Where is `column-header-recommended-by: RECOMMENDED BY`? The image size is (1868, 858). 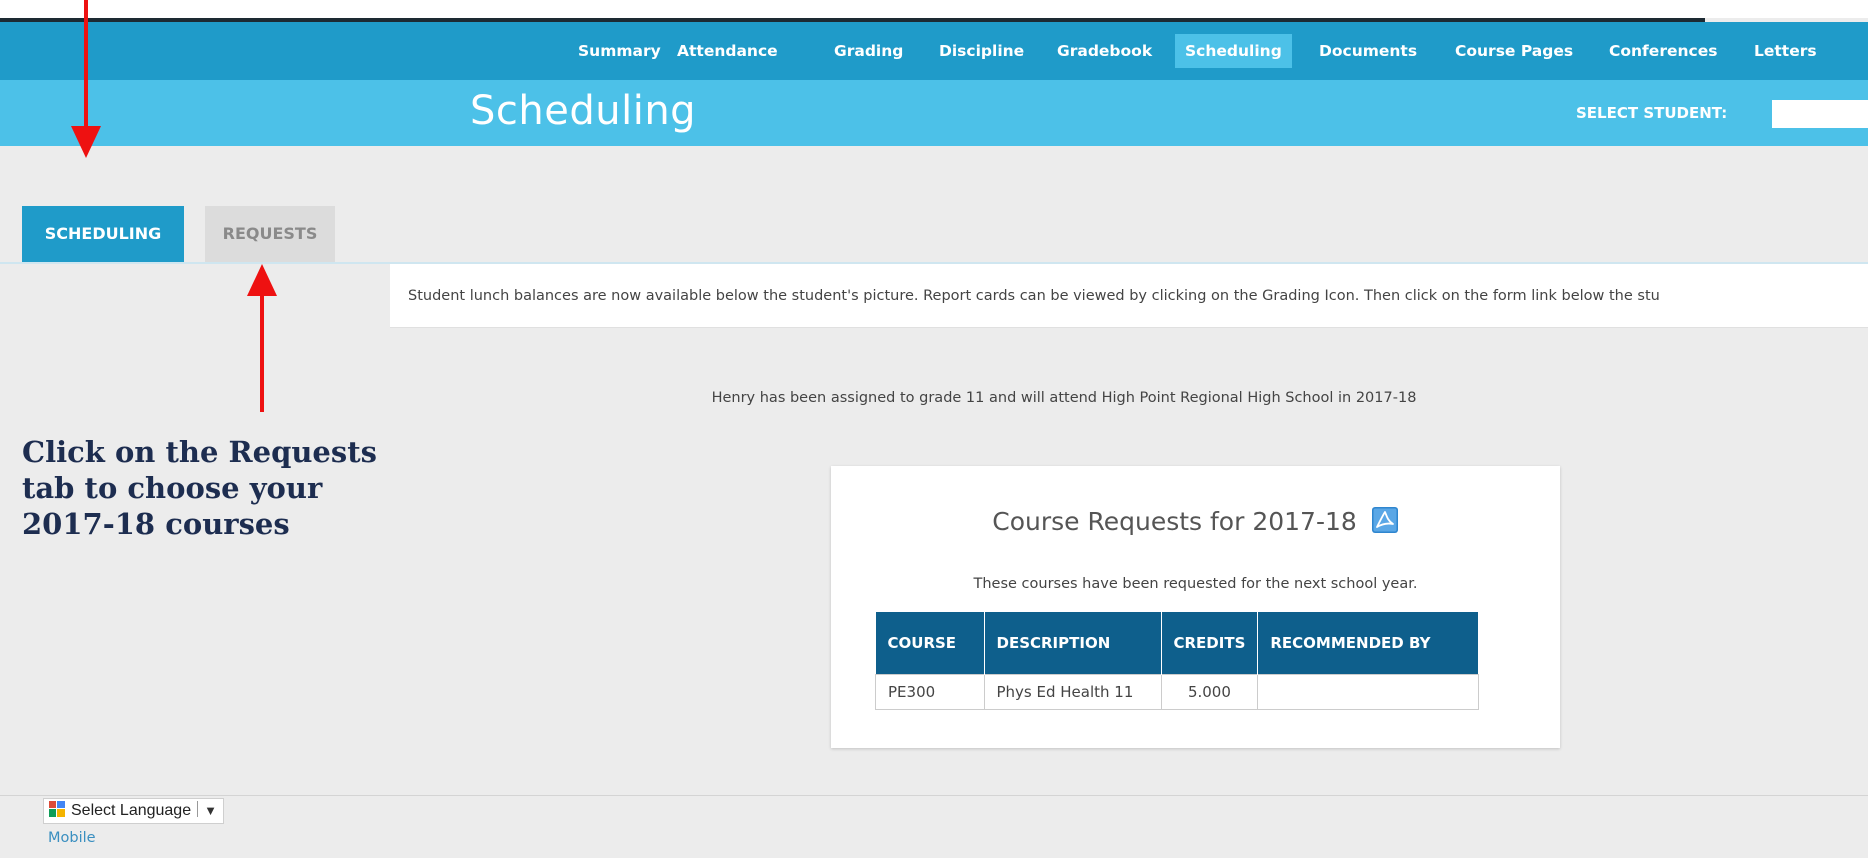 column-header-recommended-by: RECOMMENDED BY is located at coordinates (1368, 643).